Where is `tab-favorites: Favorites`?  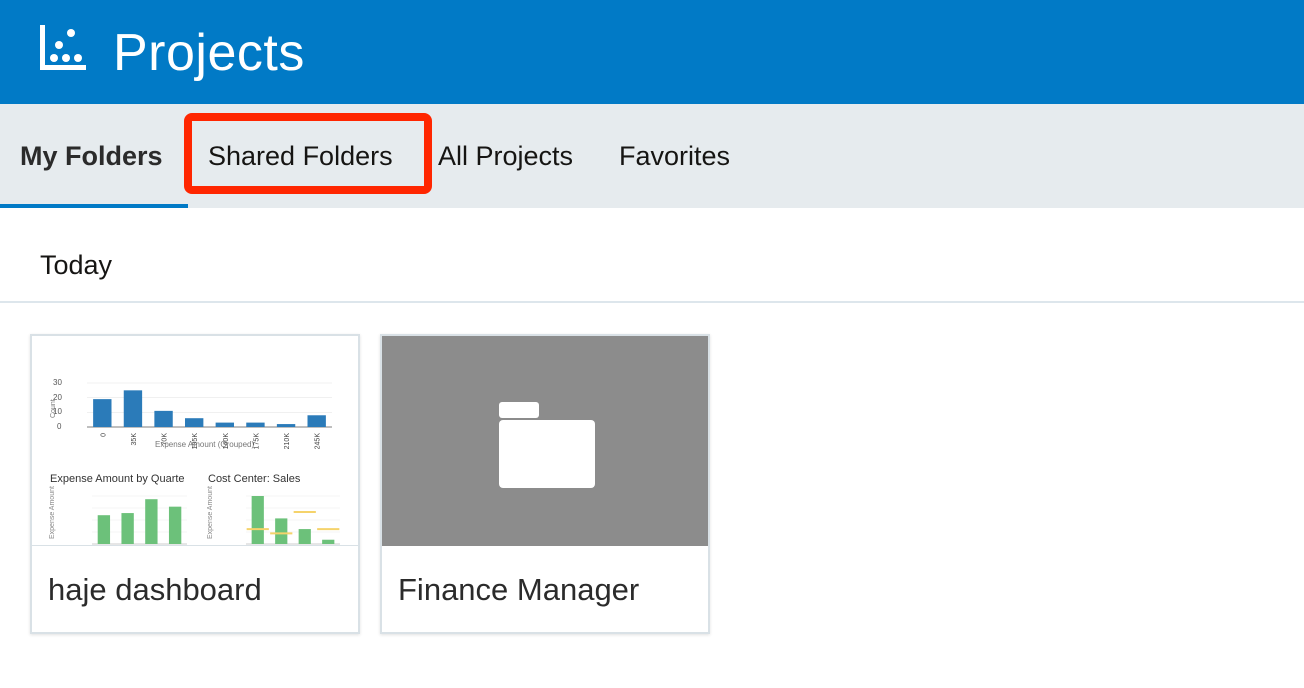 tab-favorites: Favorites is located at coordinates (674, 156).